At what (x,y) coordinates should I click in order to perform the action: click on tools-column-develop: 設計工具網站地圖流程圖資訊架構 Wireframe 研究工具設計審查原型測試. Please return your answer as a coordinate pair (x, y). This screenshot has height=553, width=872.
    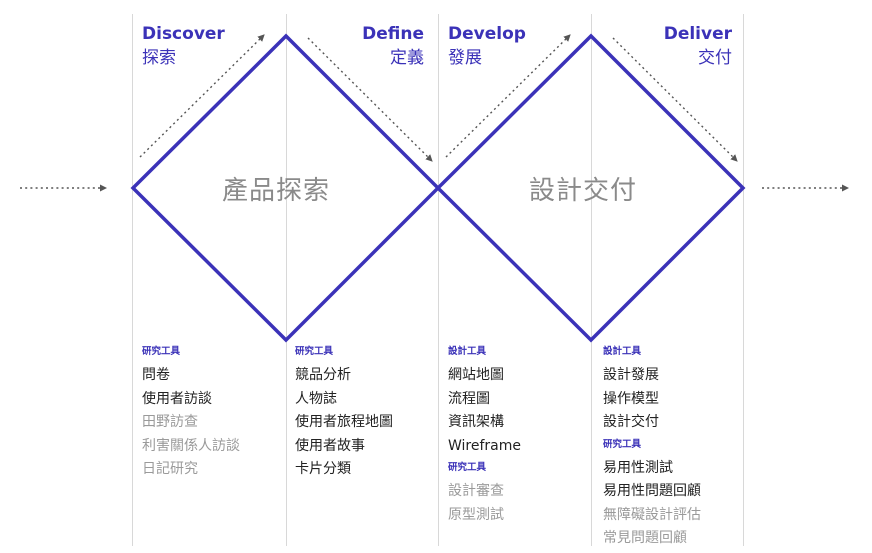
    Looking at the image, I should click on (484, 436).